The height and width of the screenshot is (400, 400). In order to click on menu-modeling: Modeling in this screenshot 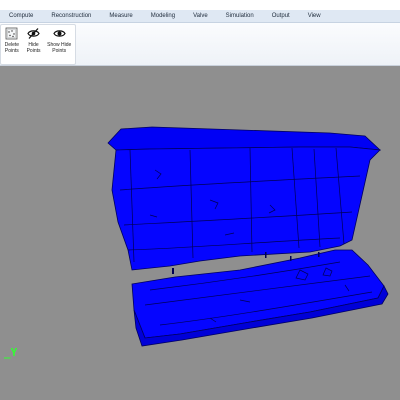, I will do `click(163, 16)`.